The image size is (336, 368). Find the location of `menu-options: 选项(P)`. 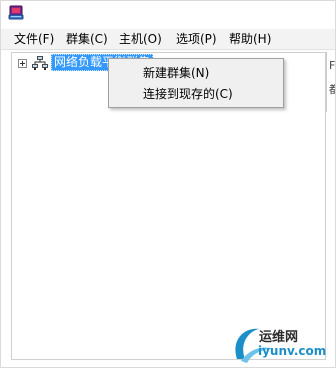

menu-options: 选项(P) is located at coordinates (196, 39).